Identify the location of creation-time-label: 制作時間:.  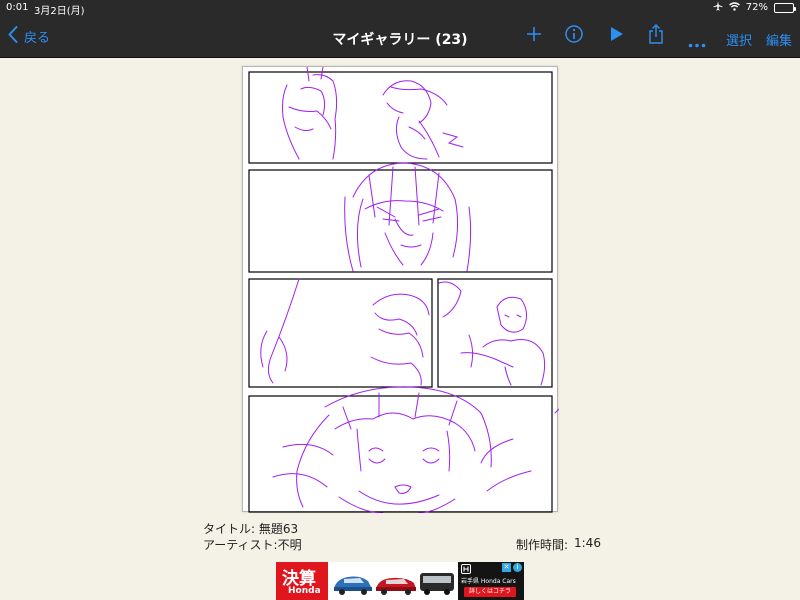
(542, 545).